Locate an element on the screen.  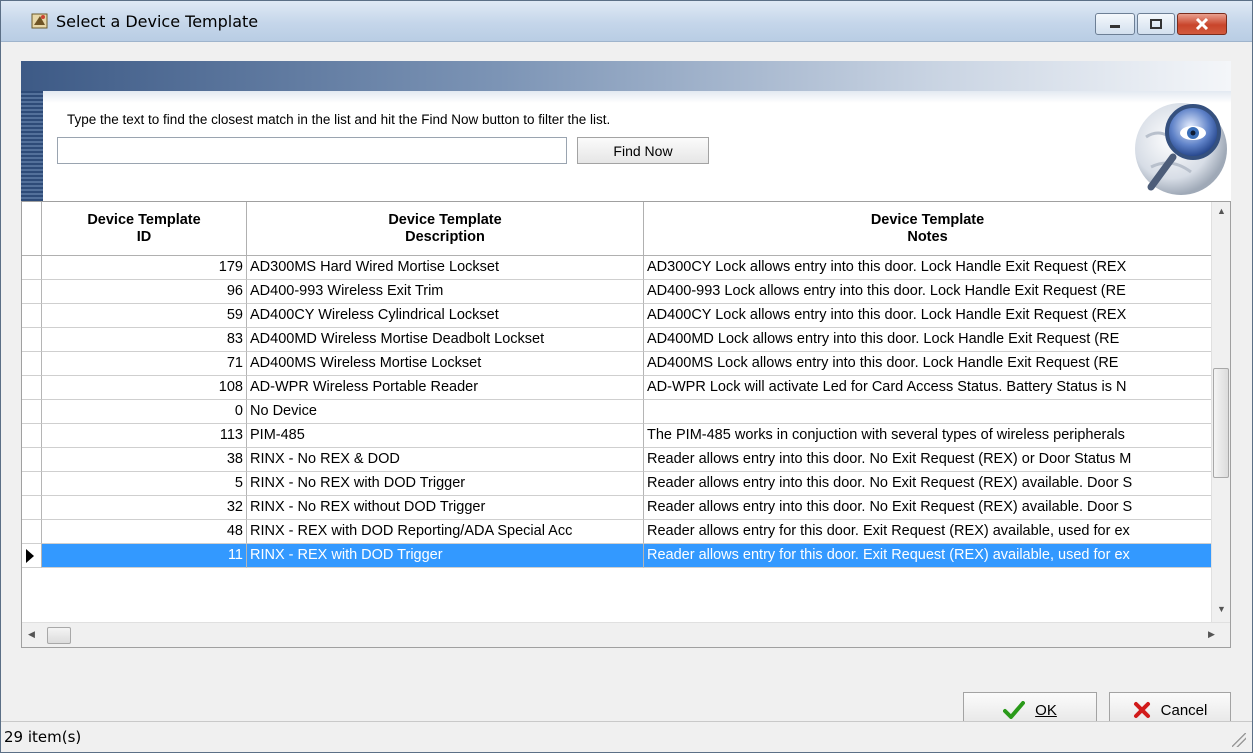
window-title: Select a Device Template is located at coordinates (157, 21).